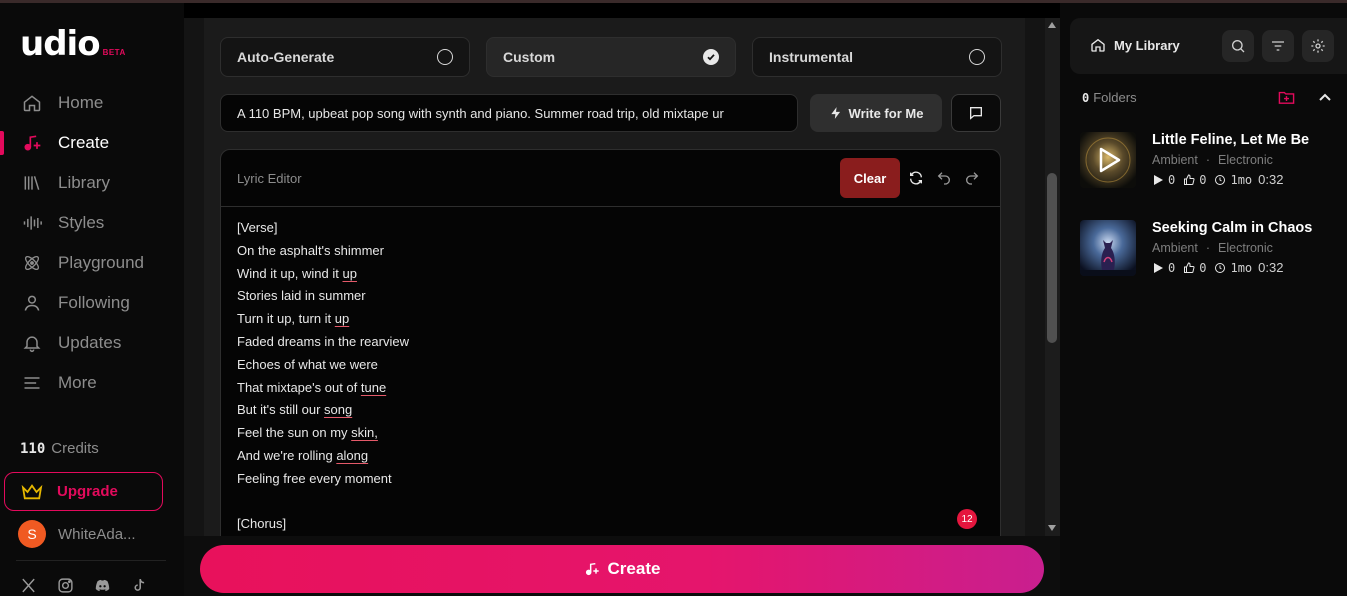 The image size is (1347, 596). What do you see at coordinates (1052, 258) in the screenshot?
I see `scroll-thumb` at bounding box center [1052, 258].